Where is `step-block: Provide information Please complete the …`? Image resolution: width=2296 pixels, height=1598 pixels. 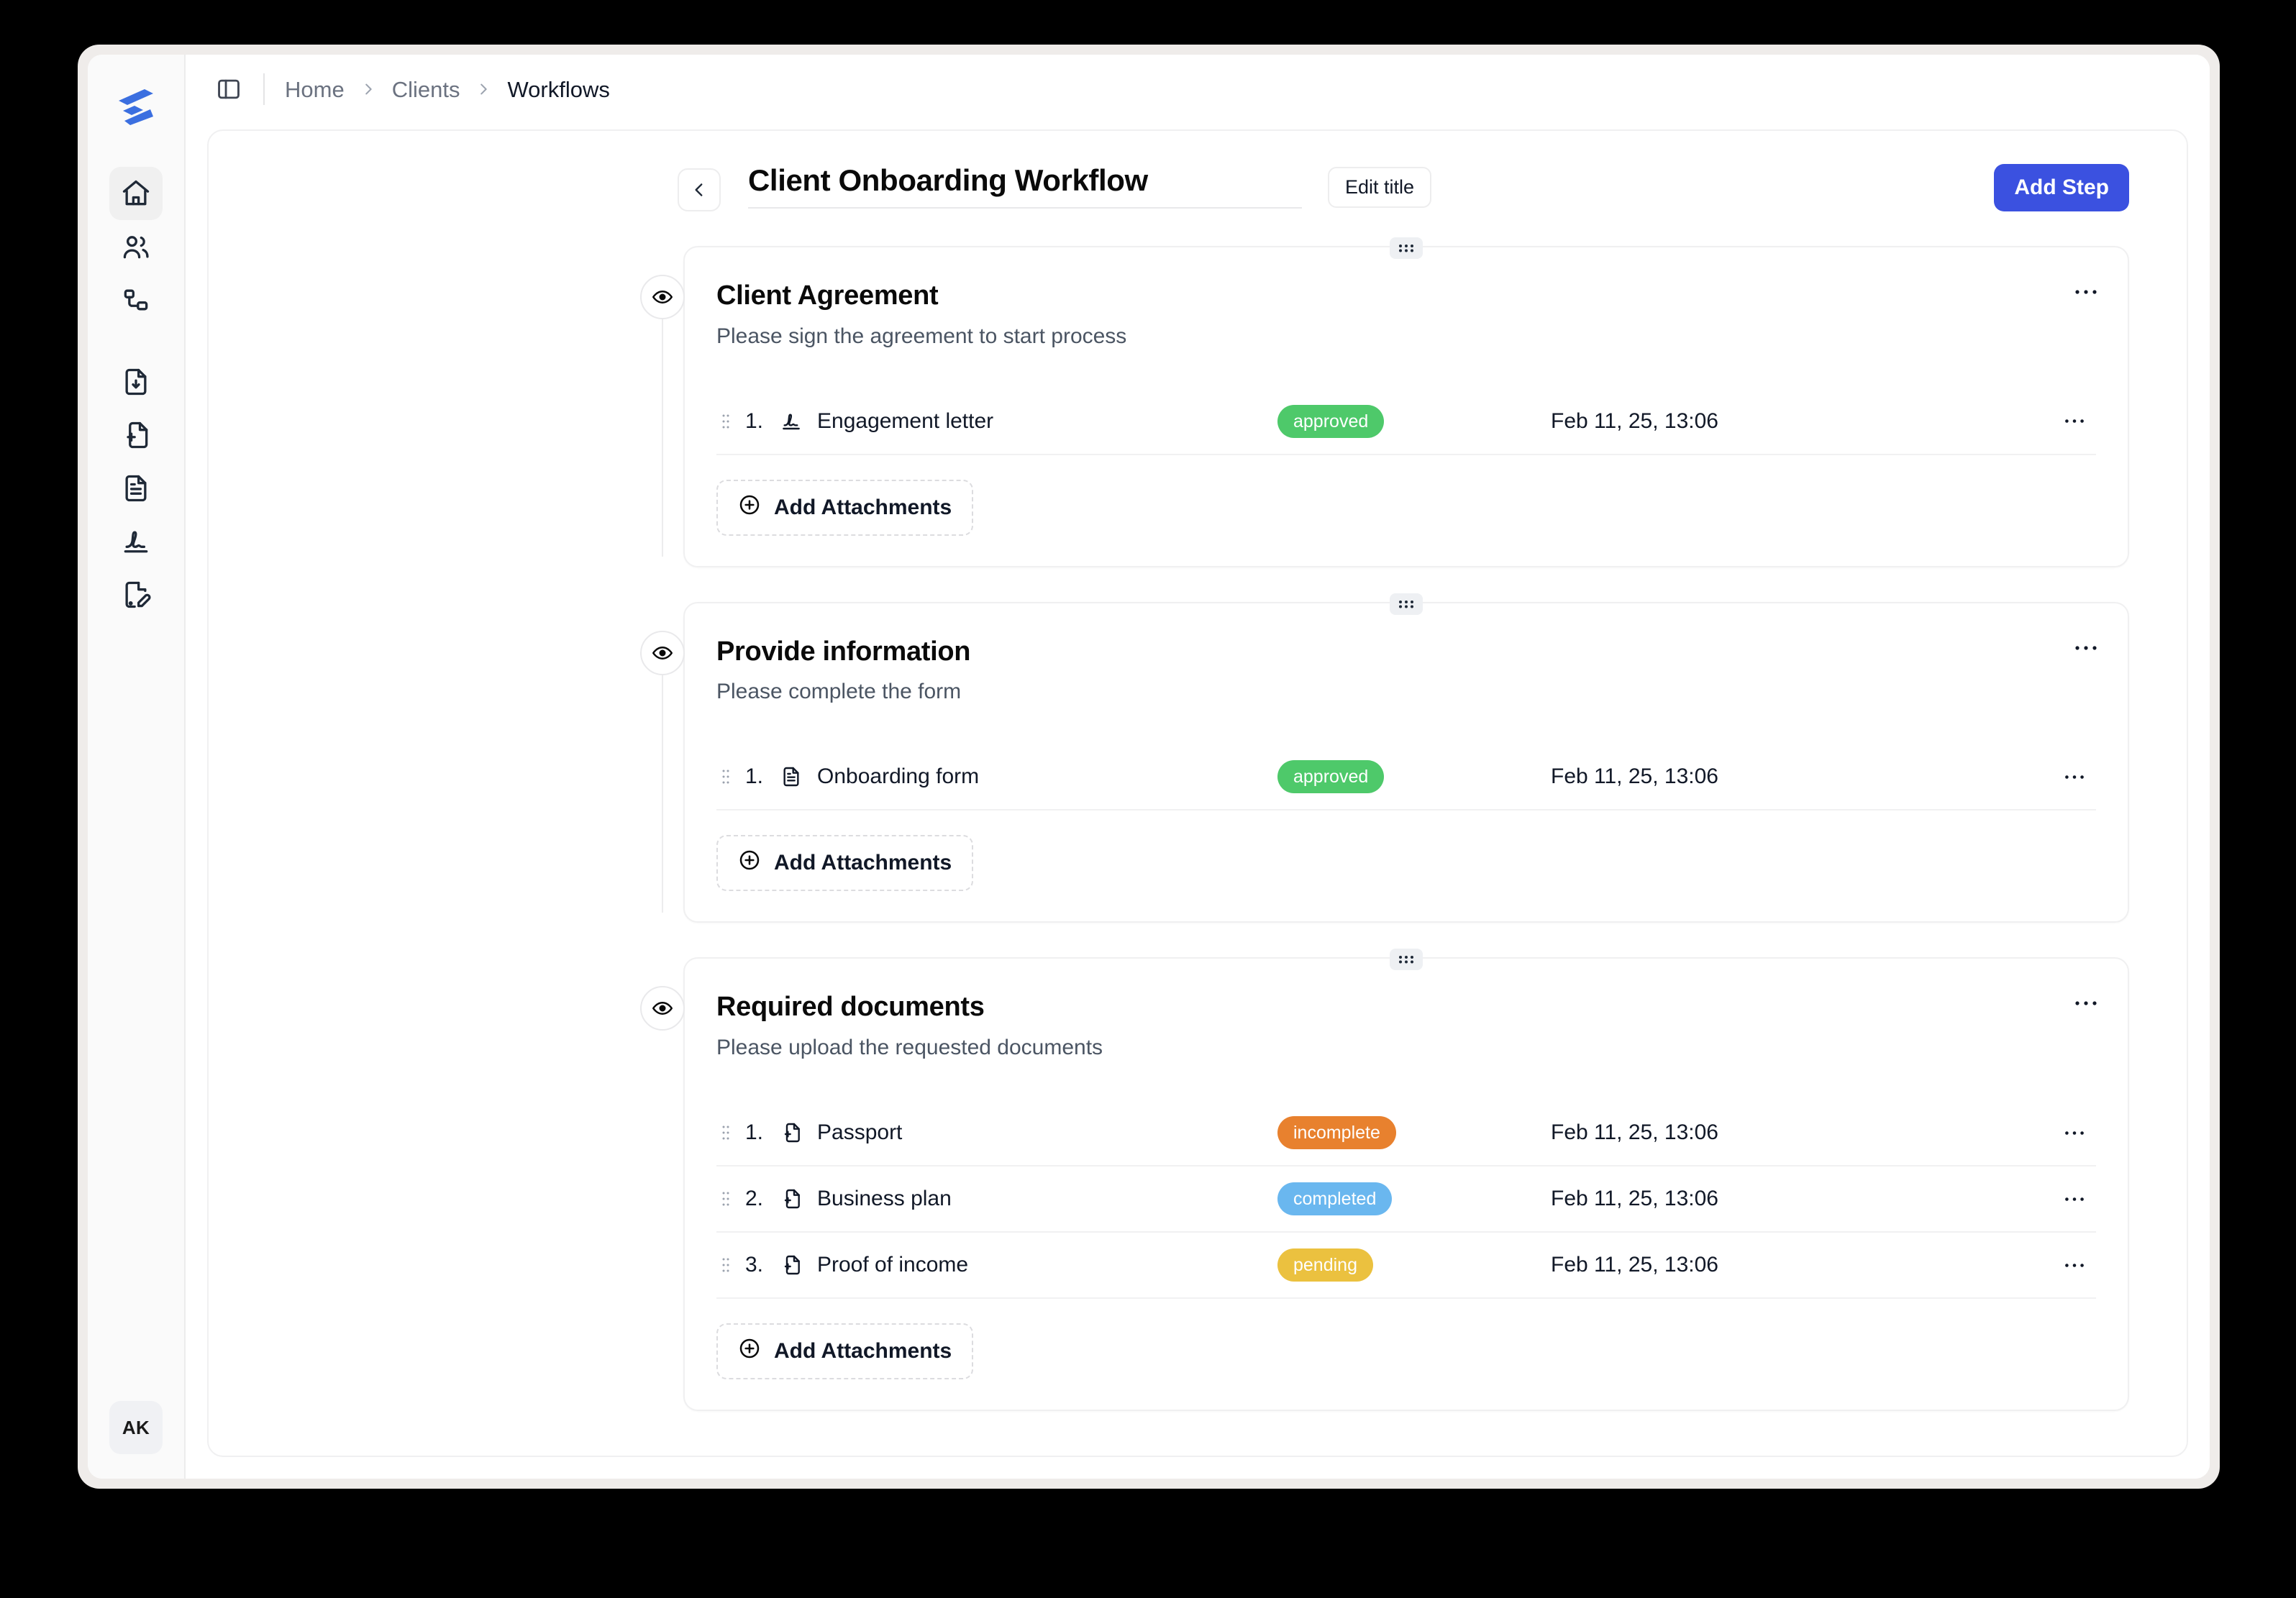
step-block: Provide information Please complete the … is located at coordinates (1384, 758).